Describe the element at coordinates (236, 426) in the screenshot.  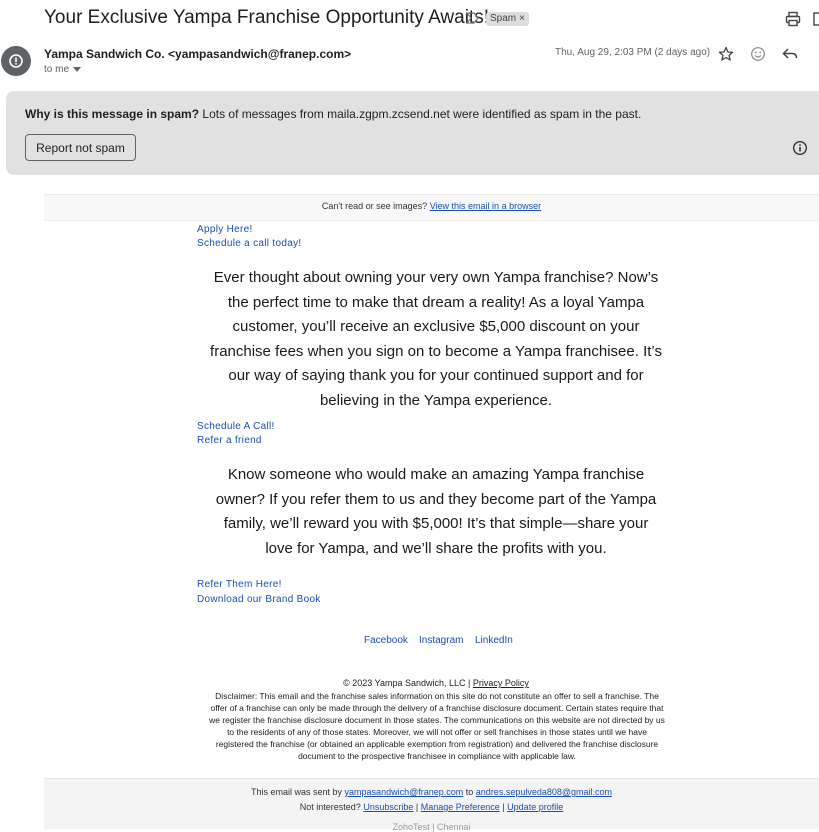
I see `schedule-a-call-link: Schedule A Call!` at that location.